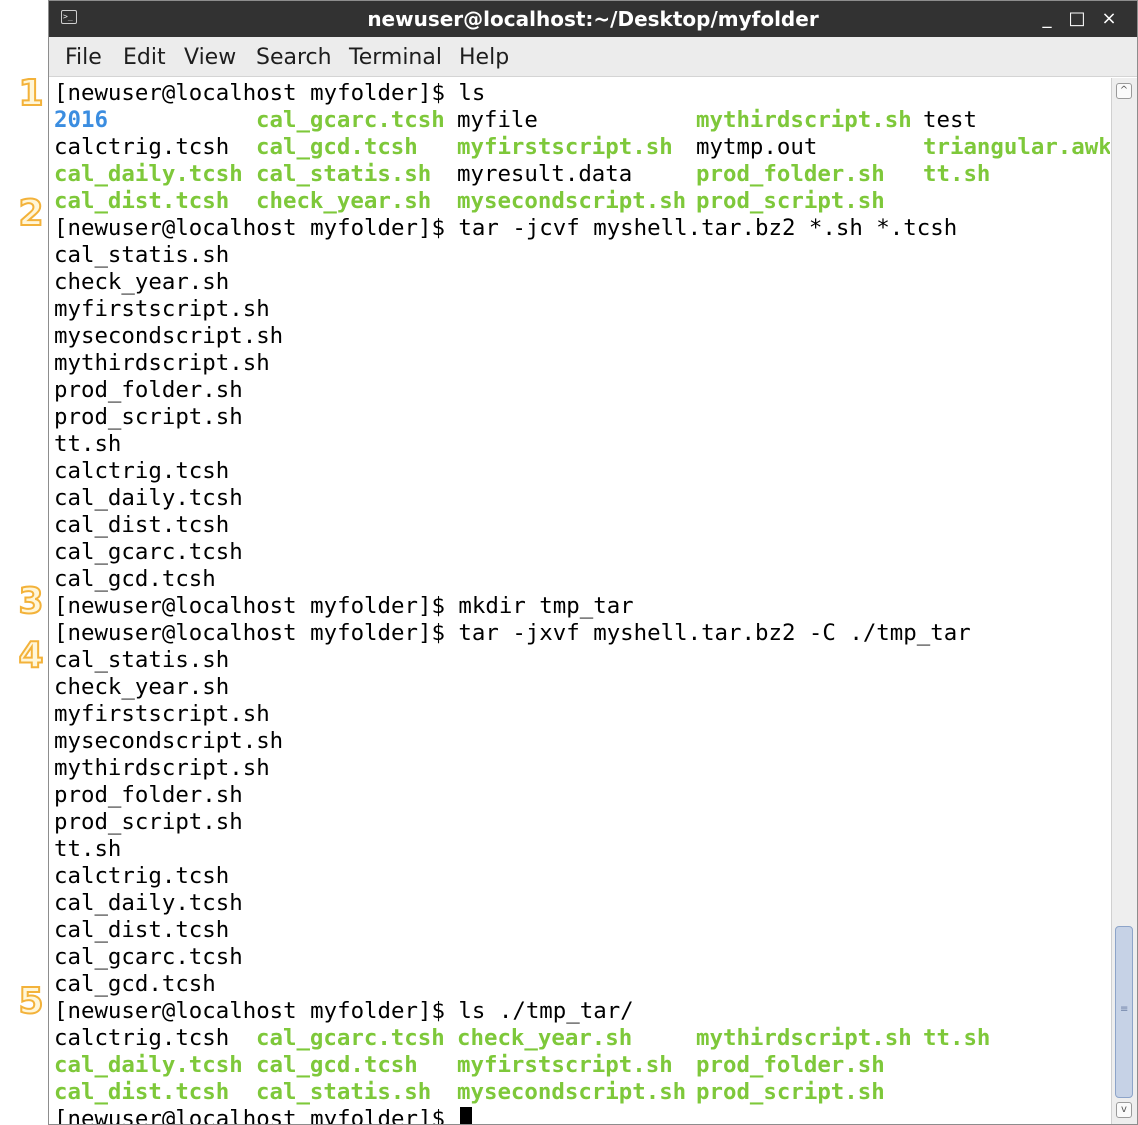 The width and height of the screenshot is (1138, 1125). Describe the element at coordinates (790, 174) in the screenshot. I see `ls-entry: prod_folder.sh` at that location.